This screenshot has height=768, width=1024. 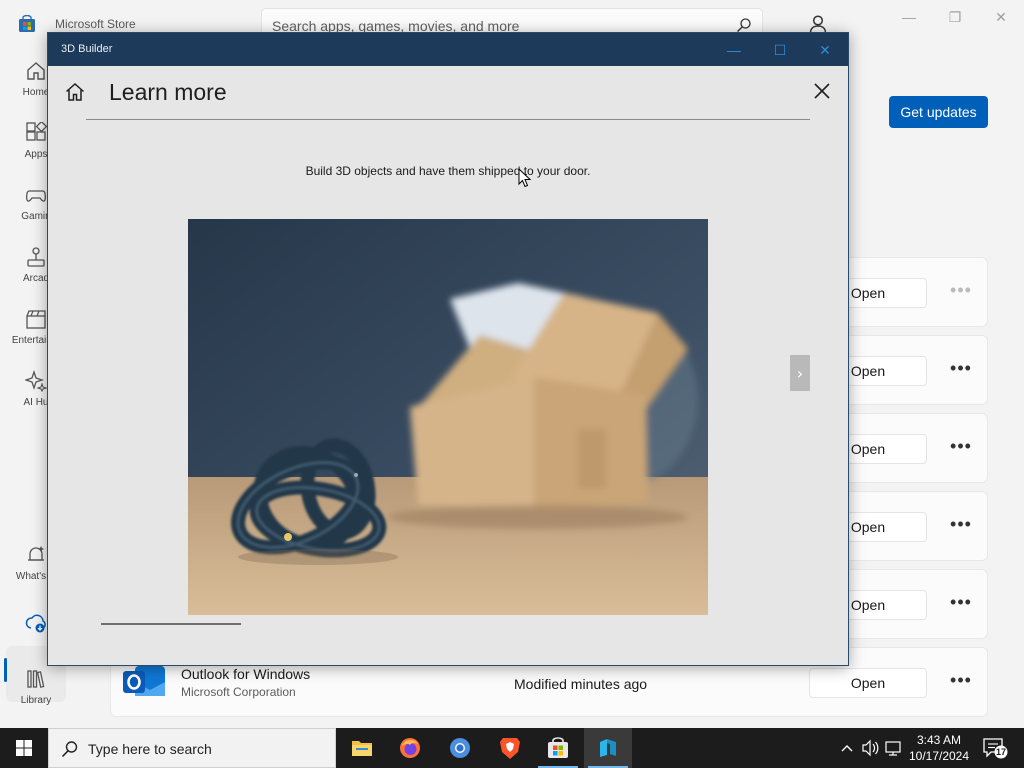 I want to click on notification-center-button: 17, so click(x=995, y=748).